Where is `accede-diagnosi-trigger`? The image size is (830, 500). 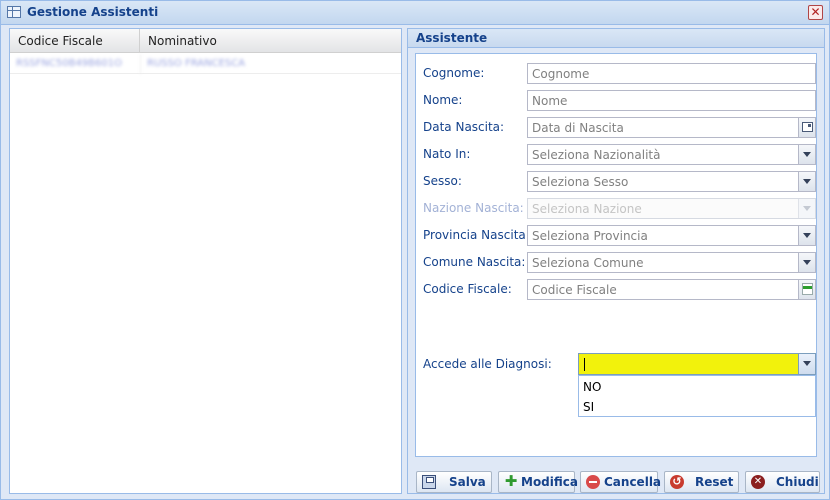 accede-diagnosi-trigger is located at coordinates (806, 364).